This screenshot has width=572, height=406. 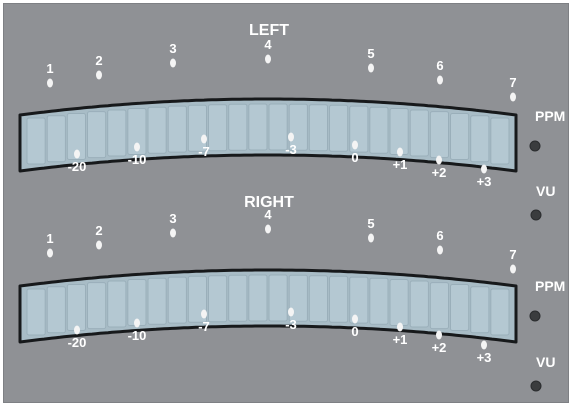 What do you see at coordinates (49, 68) in the screenshot?
I see `ppm-scale-label: 1` at bounding box center [49, 68].